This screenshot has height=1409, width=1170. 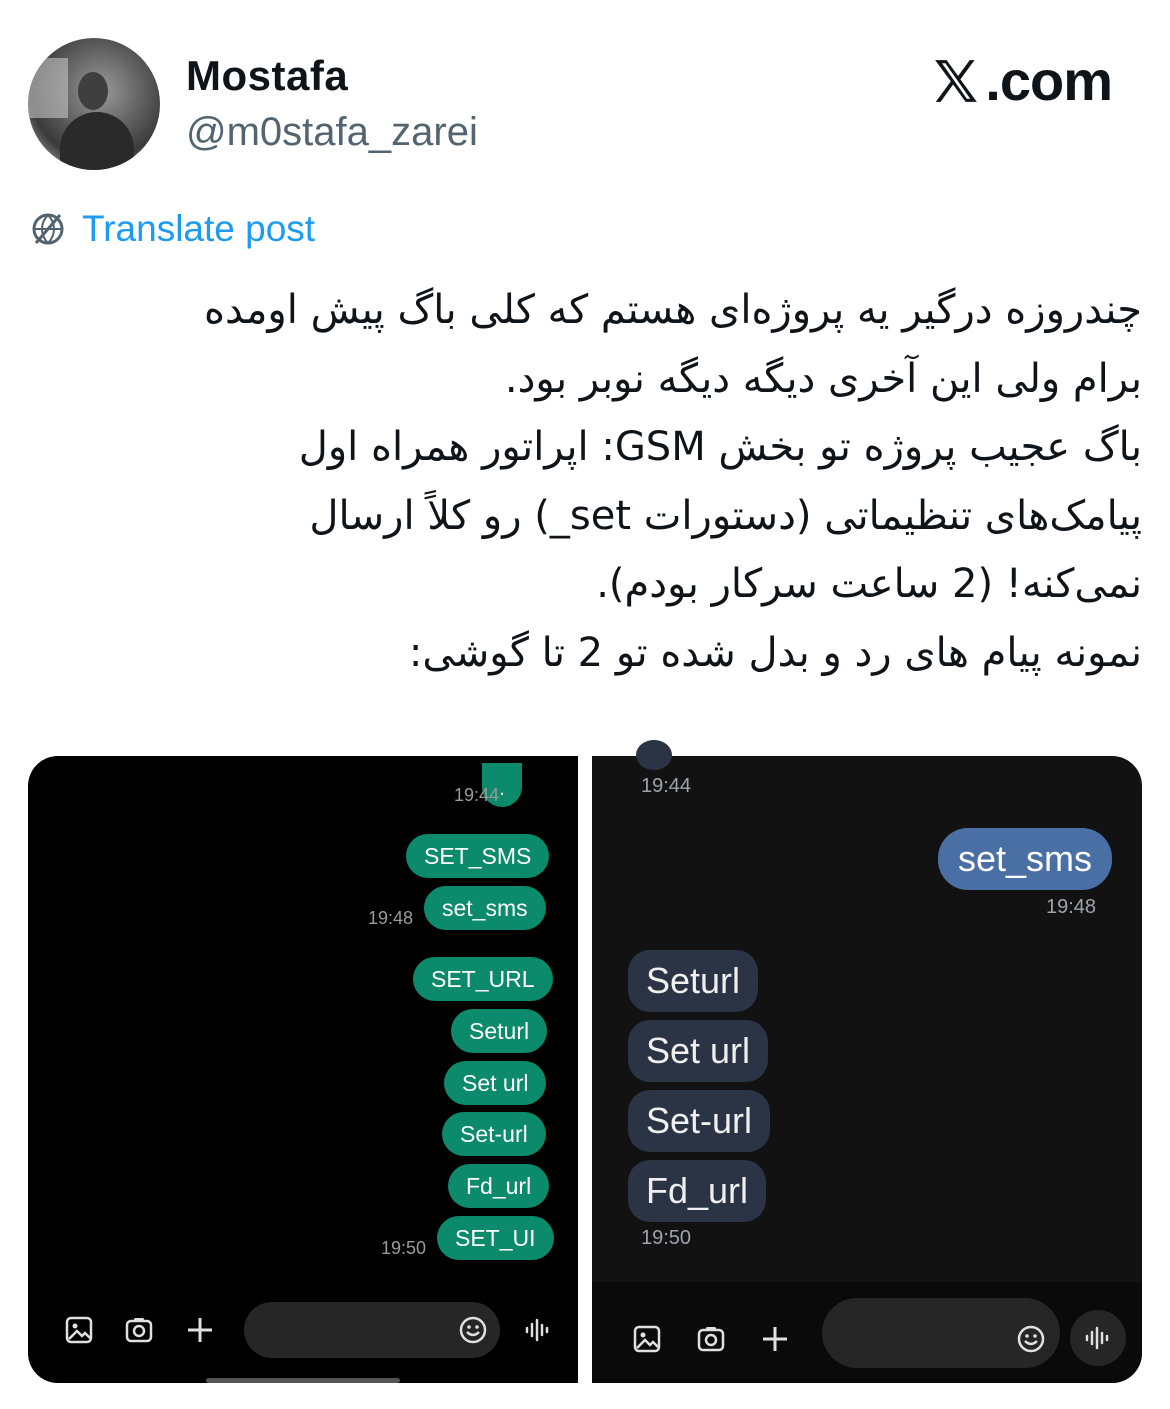 I want to click on author-handle: @m0stafa_zarei, so click(x=332, y=132).